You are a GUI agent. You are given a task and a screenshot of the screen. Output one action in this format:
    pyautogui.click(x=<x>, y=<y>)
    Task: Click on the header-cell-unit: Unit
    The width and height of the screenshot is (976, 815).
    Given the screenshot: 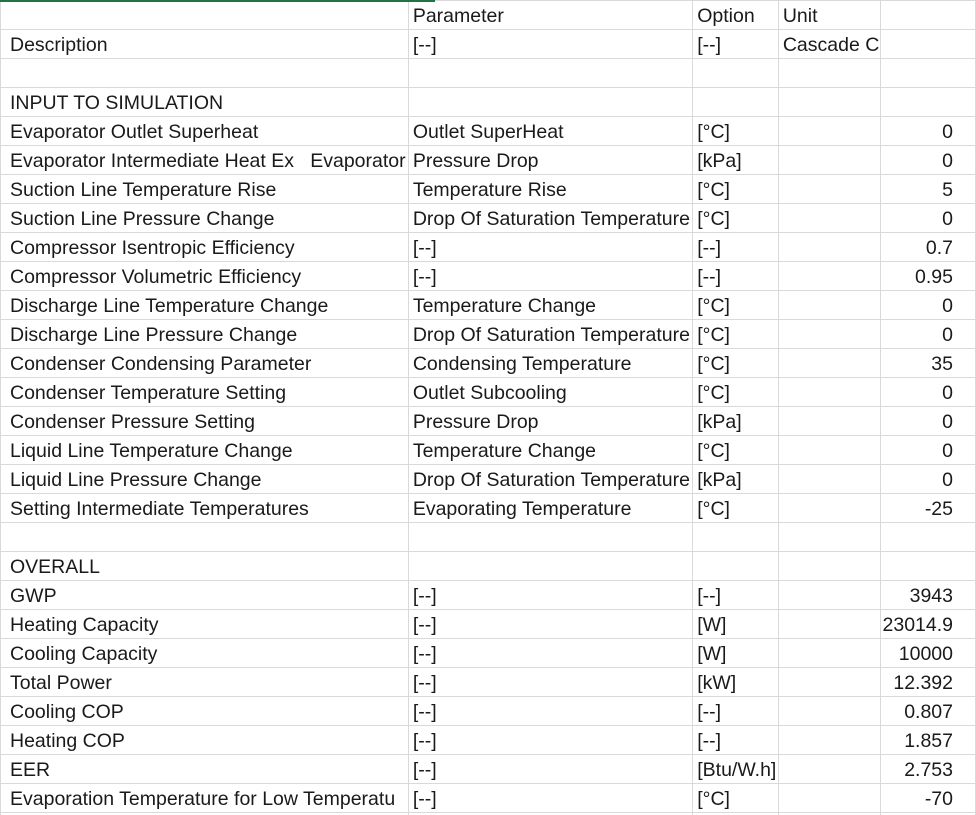 What is the action you would take?
    pyautogui.click(x=829, y=15)
    